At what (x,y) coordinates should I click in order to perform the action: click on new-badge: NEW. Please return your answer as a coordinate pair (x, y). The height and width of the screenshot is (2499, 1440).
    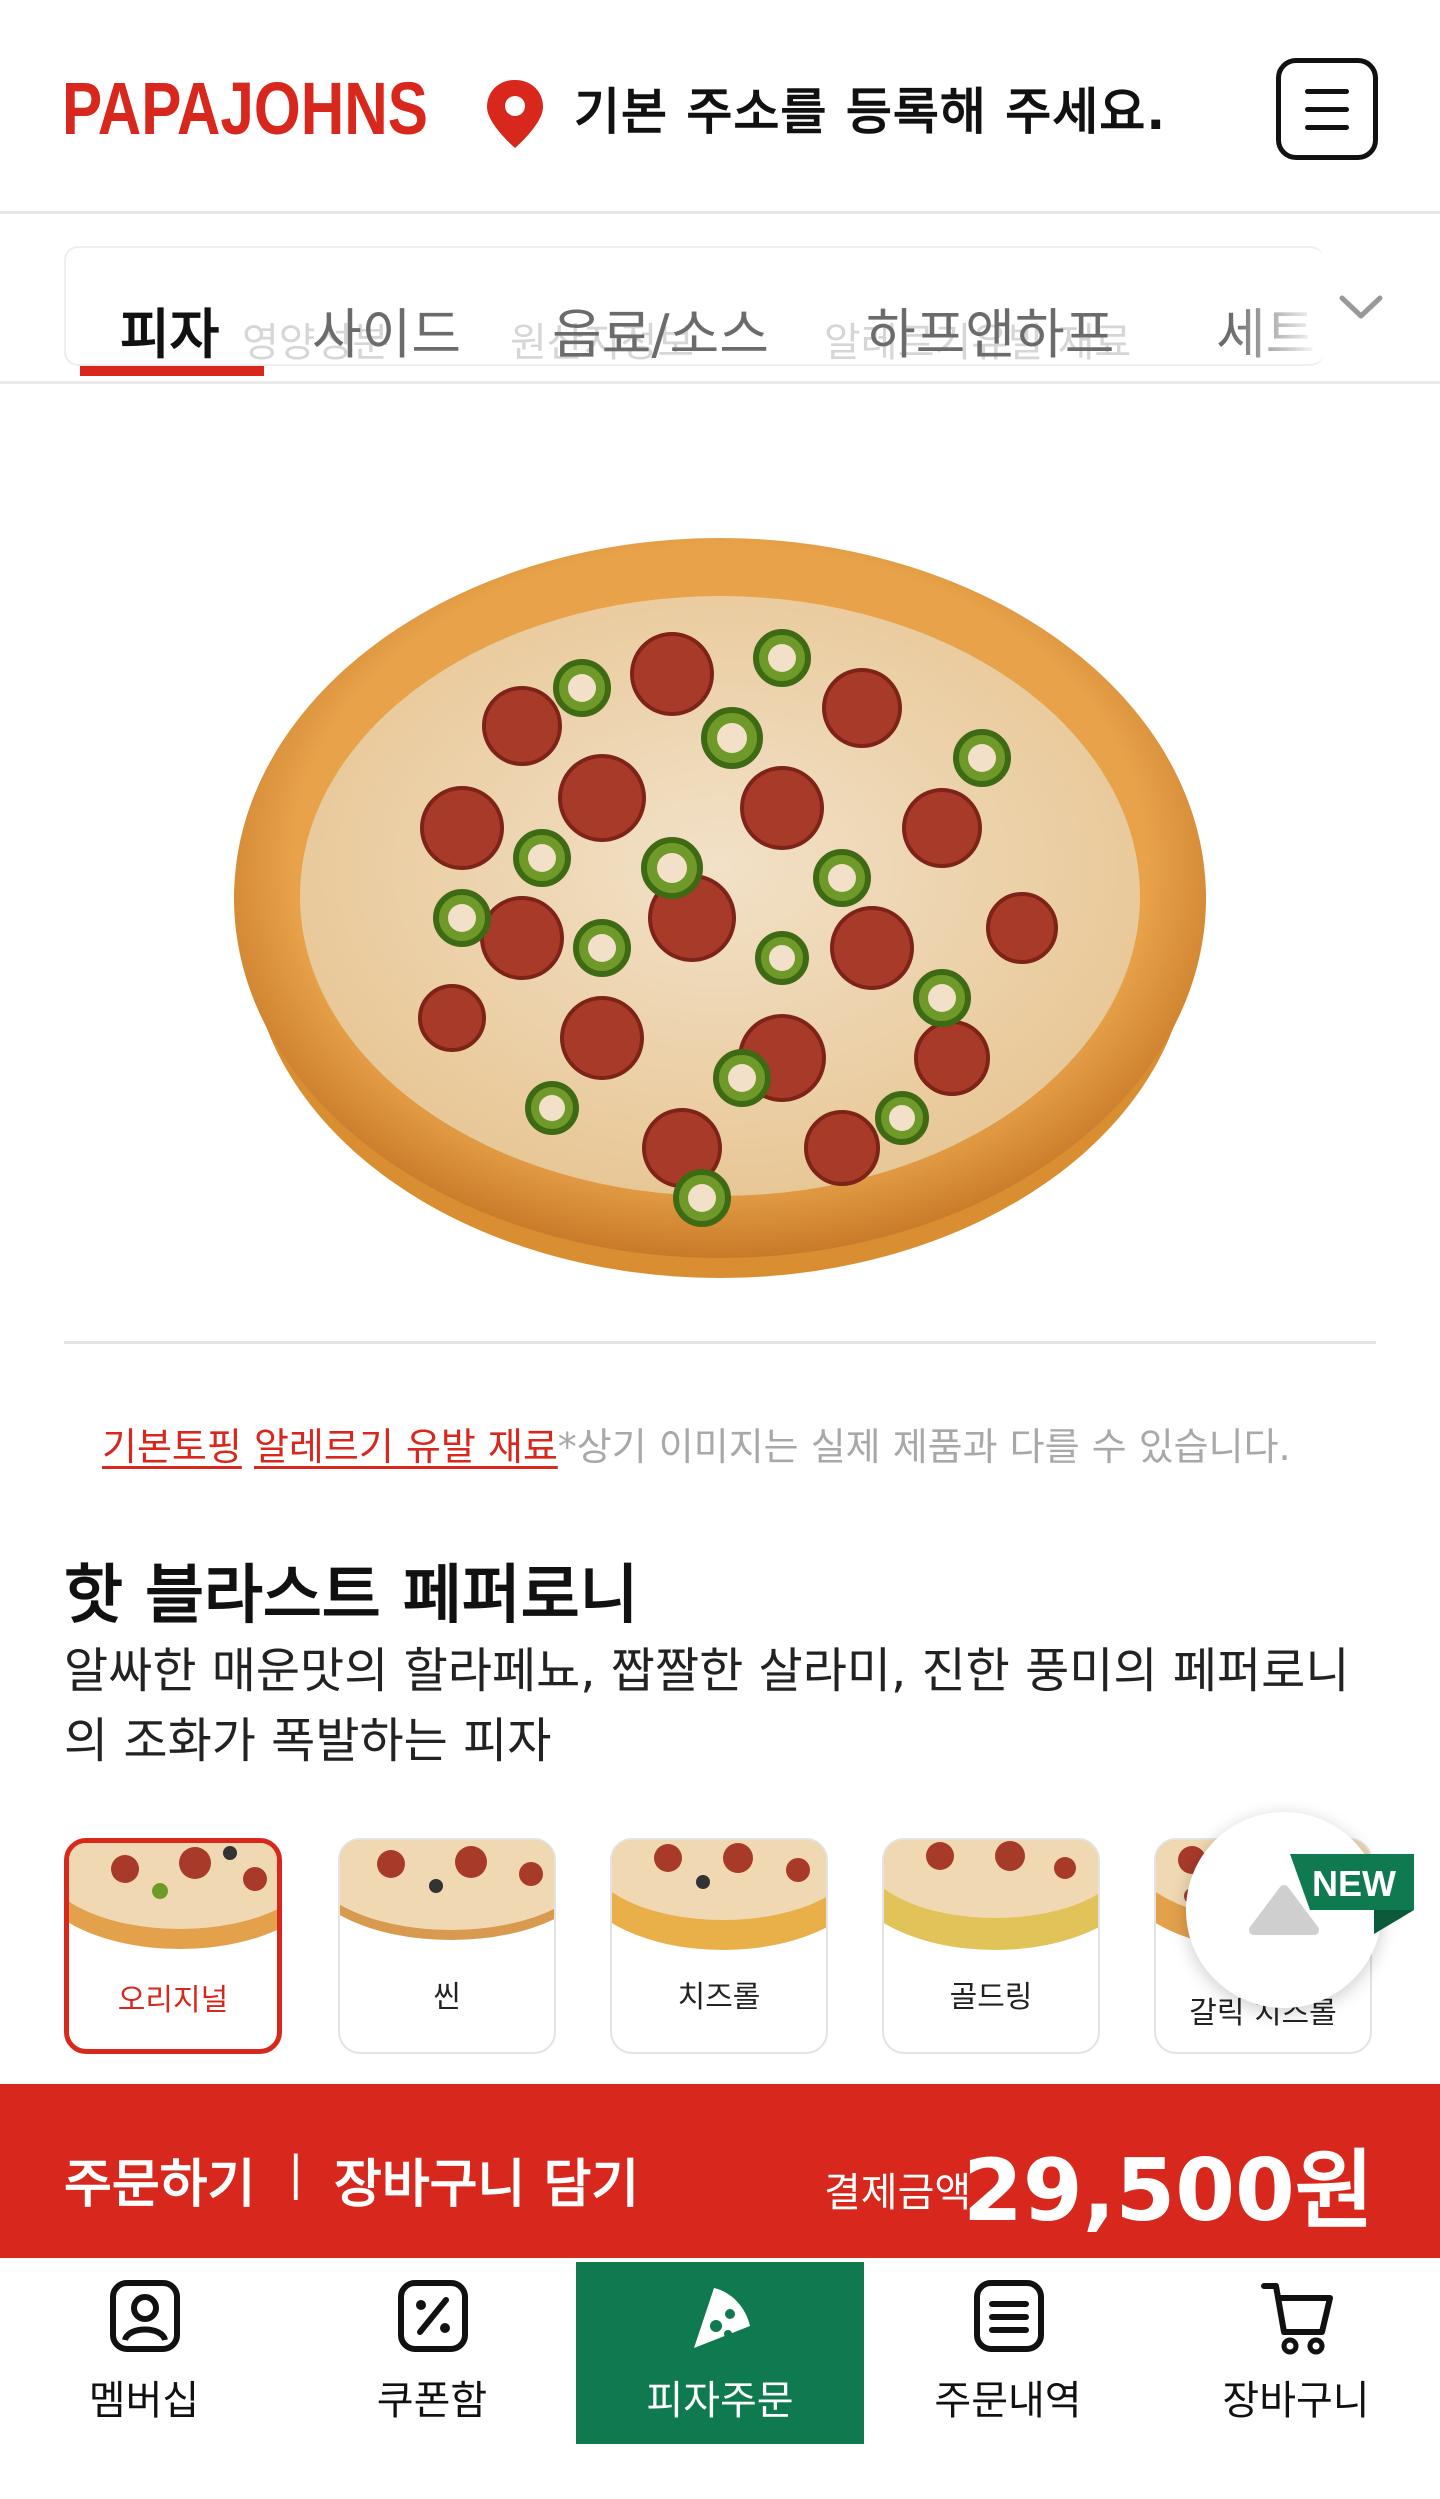
    Looking at the image, I should click on (1352, 1894).